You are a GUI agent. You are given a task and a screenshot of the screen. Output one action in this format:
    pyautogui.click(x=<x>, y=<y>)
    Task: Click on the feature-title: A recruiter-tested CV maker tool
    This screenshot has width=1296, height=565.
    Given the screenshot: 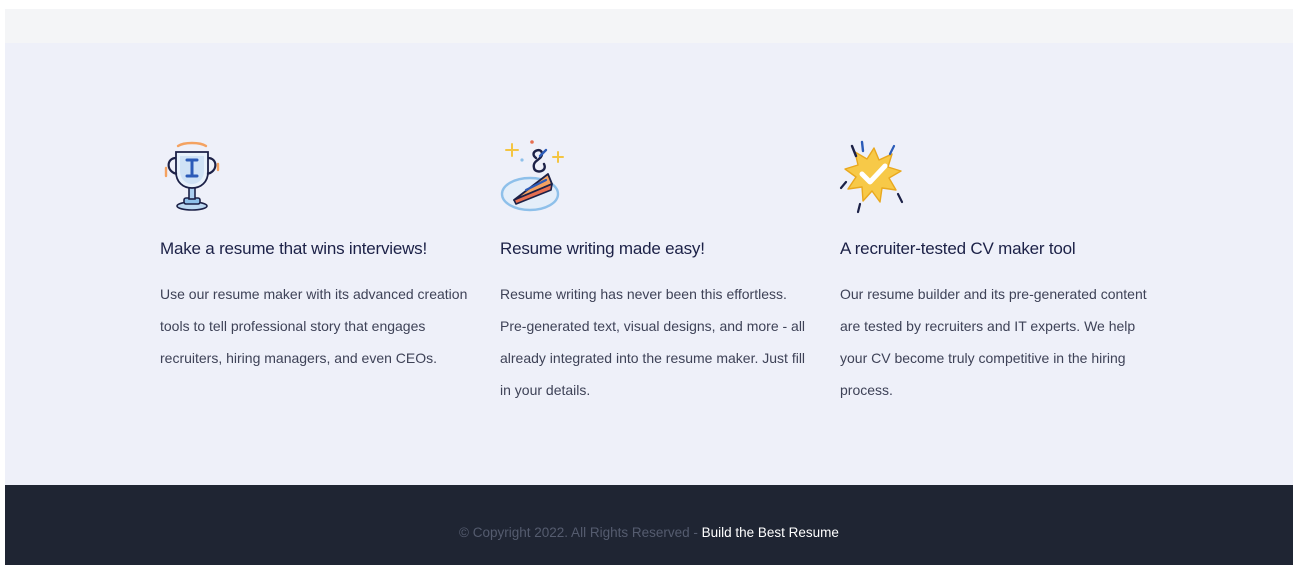 What is the action you would take?
    pyautogui.click(x=958, y=248)
    